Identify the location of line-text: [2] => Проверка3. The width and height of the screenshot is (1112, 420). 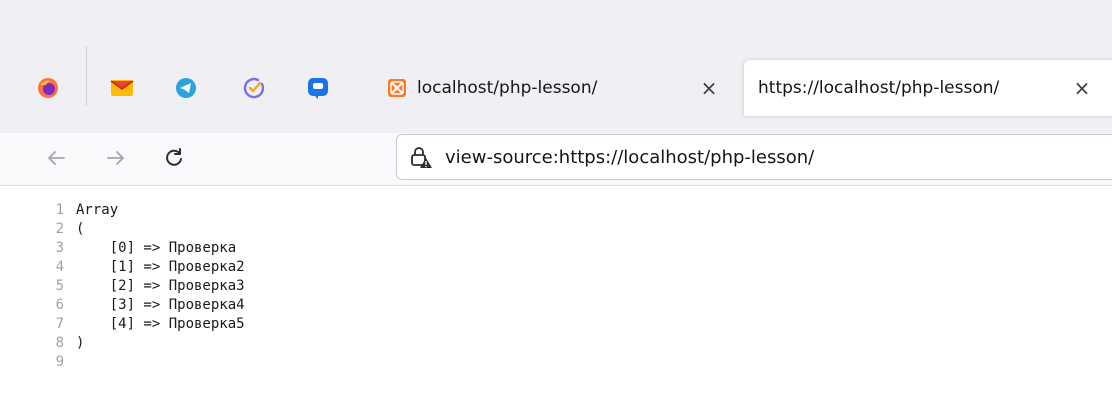
(160, 285).